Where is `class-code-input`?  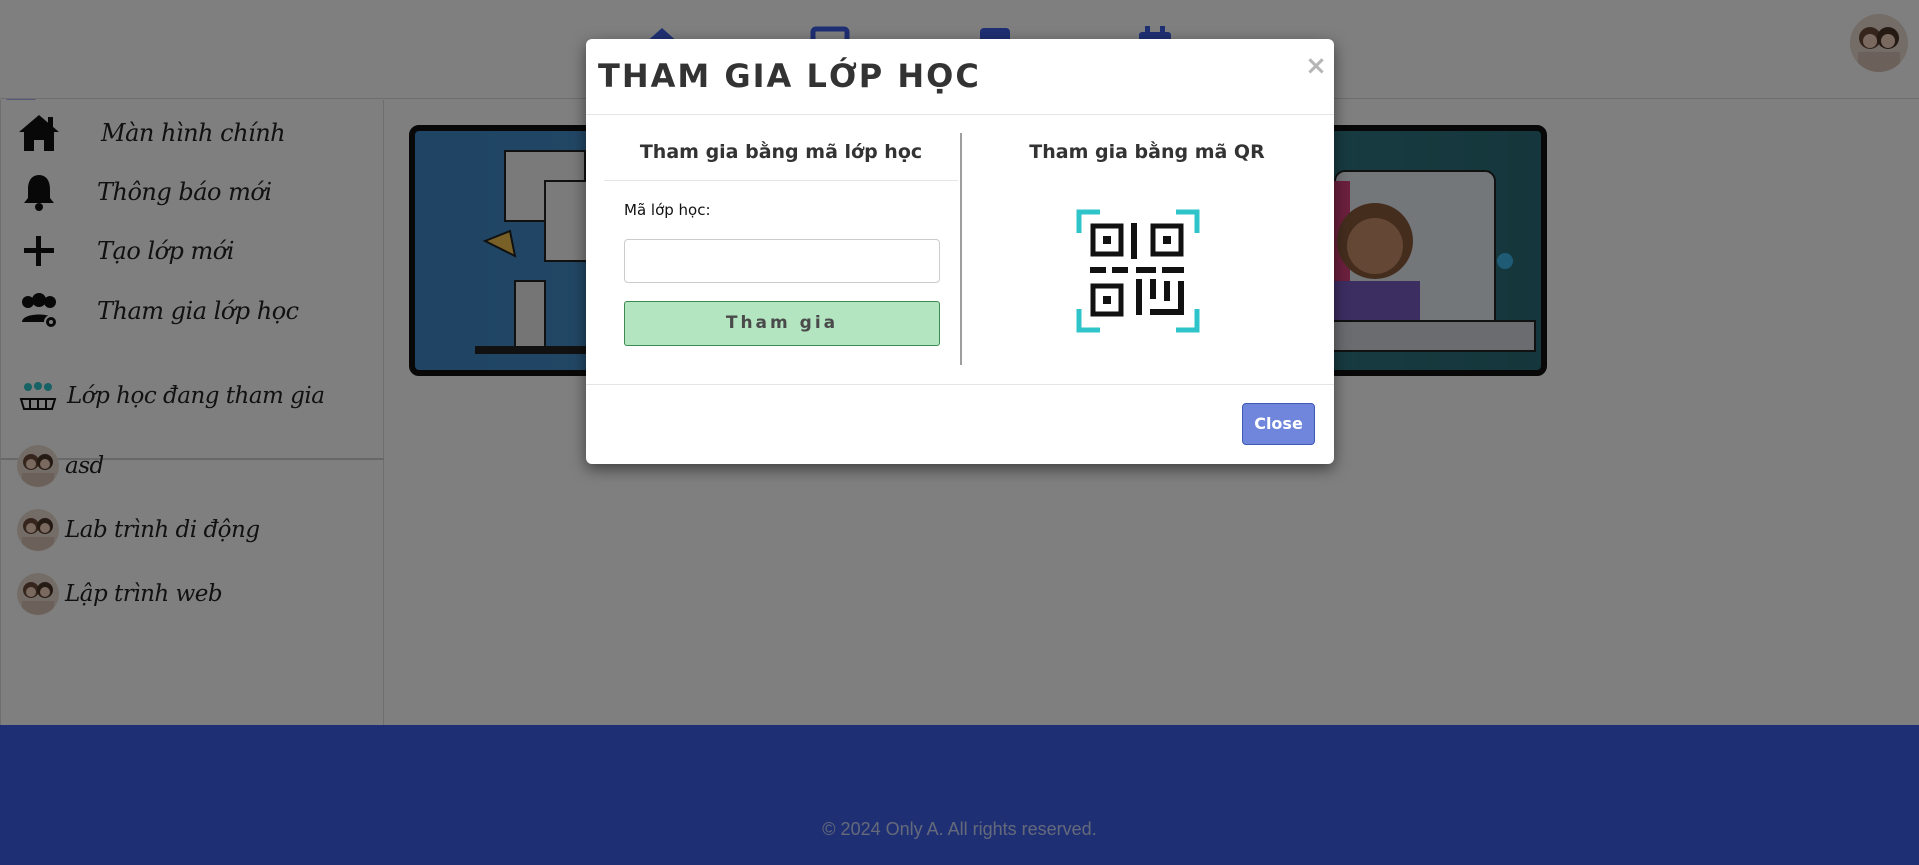
class-code-input is located at coordinates (782, 261).